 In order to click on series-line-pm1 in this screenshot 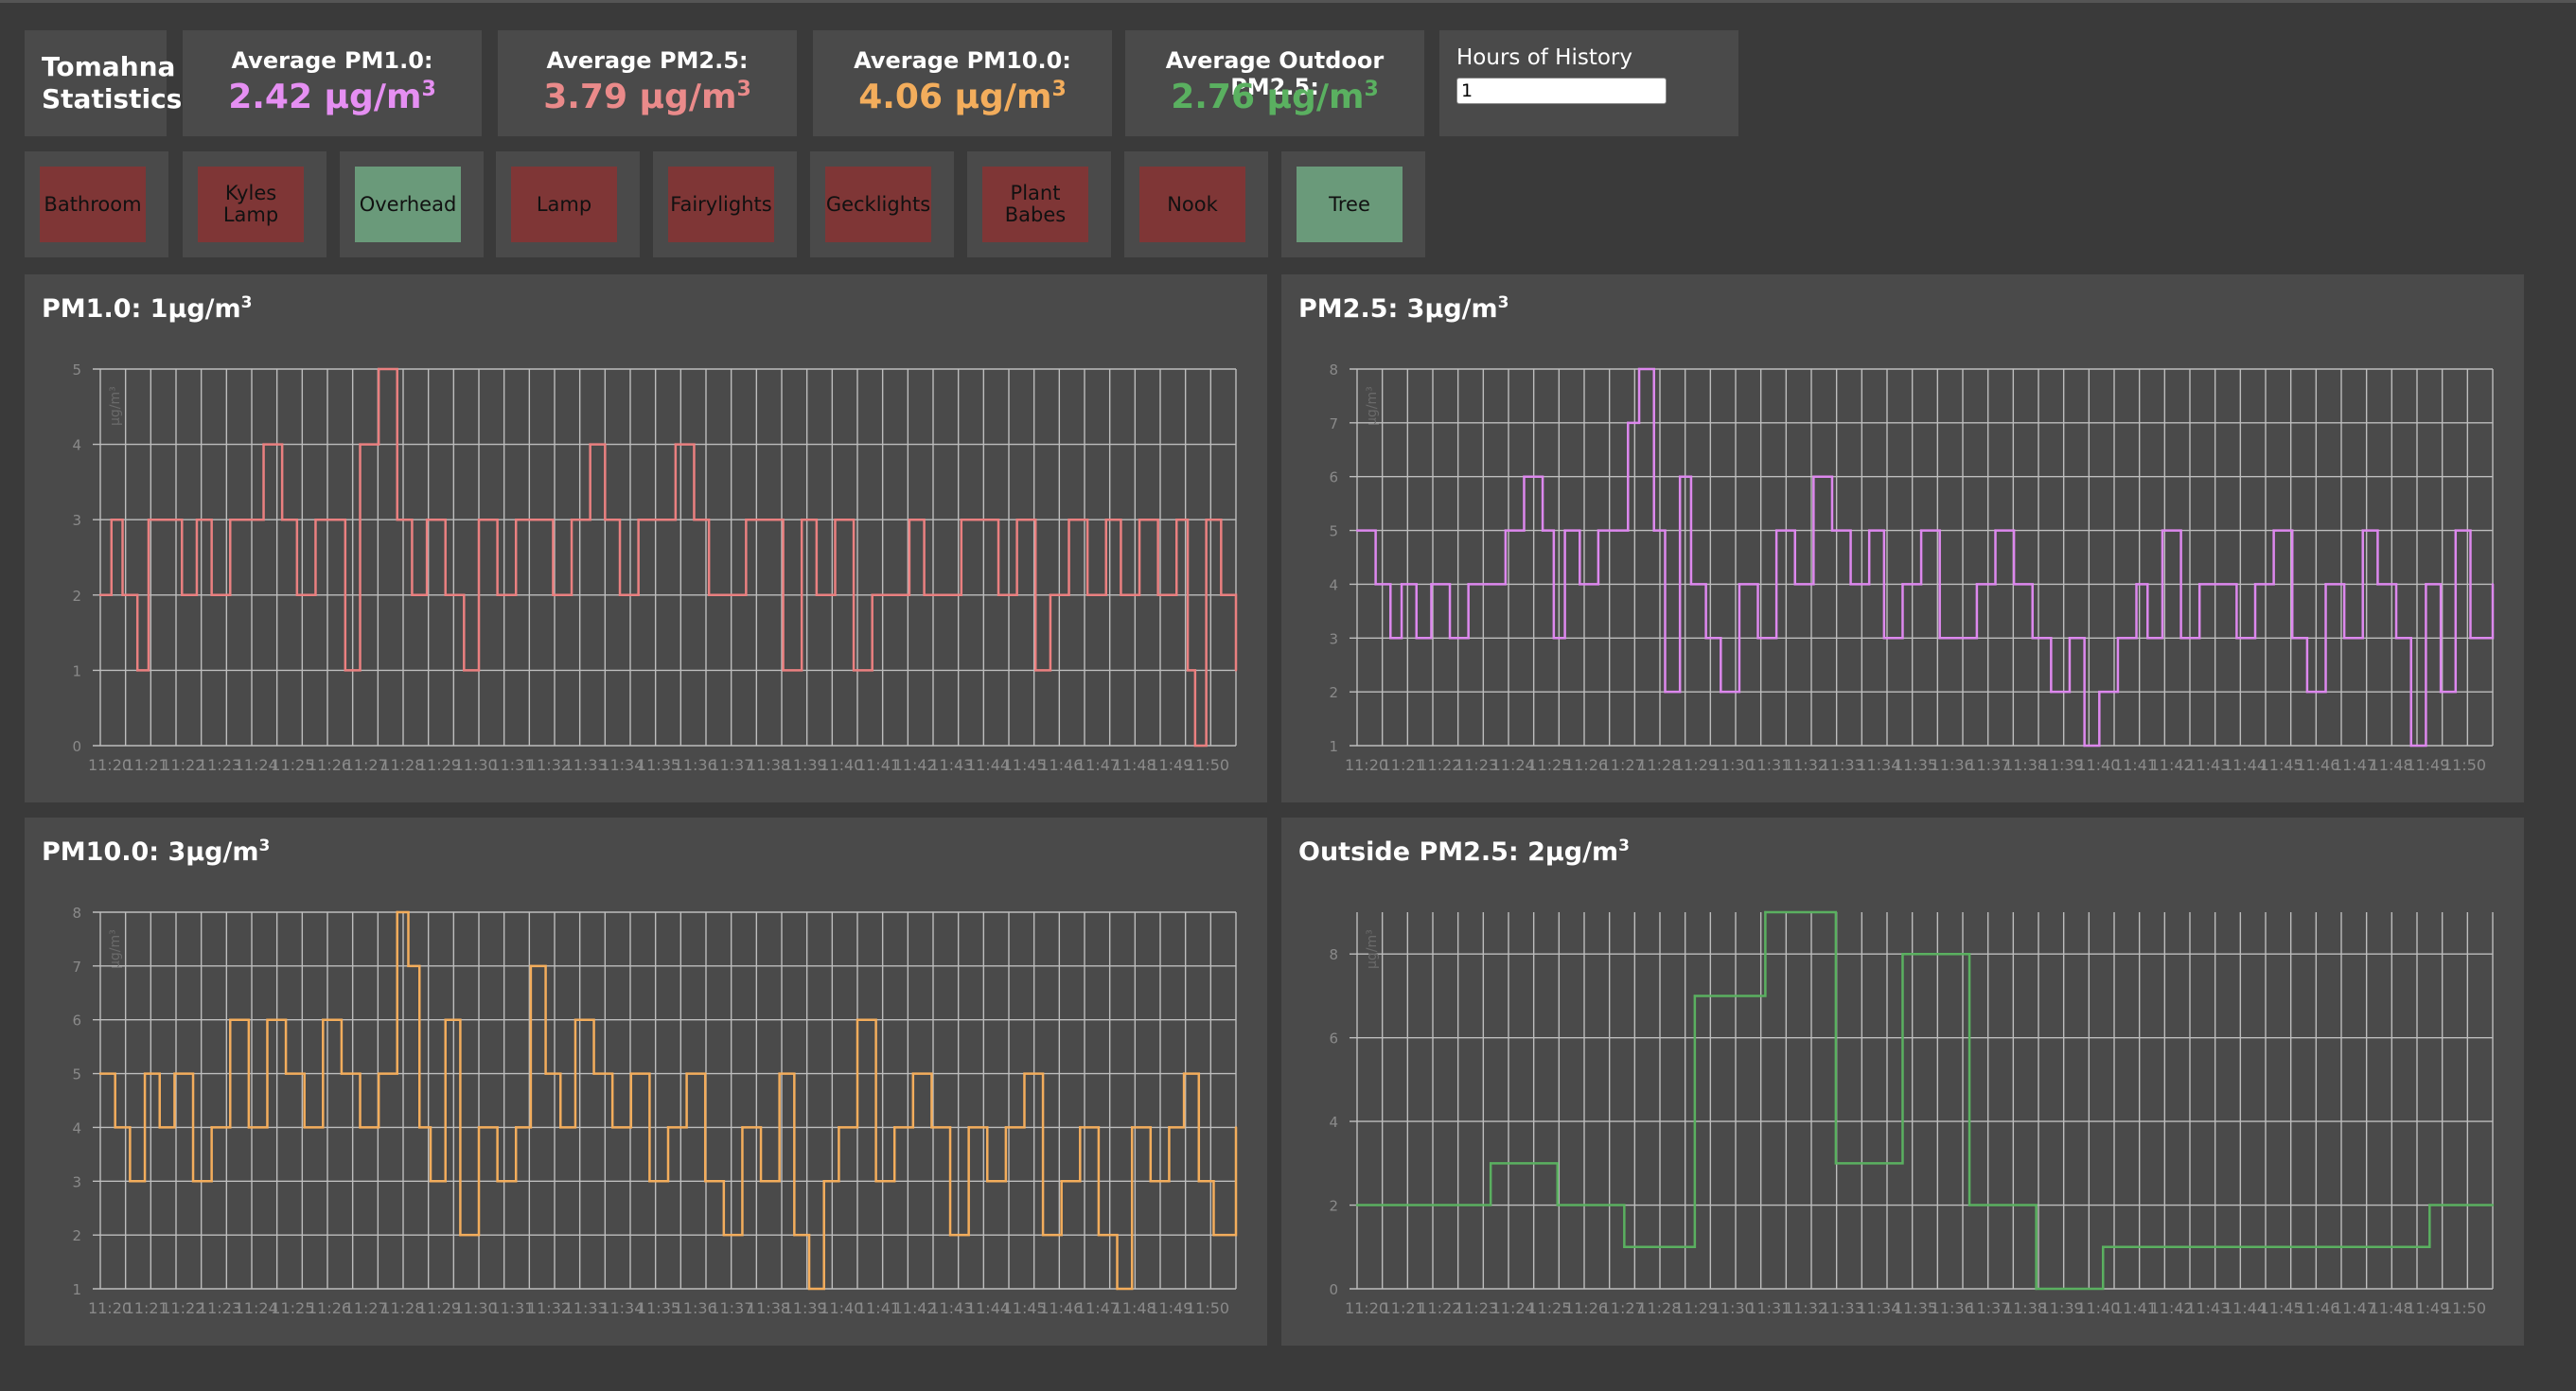, I will do `click(669, 557)`.